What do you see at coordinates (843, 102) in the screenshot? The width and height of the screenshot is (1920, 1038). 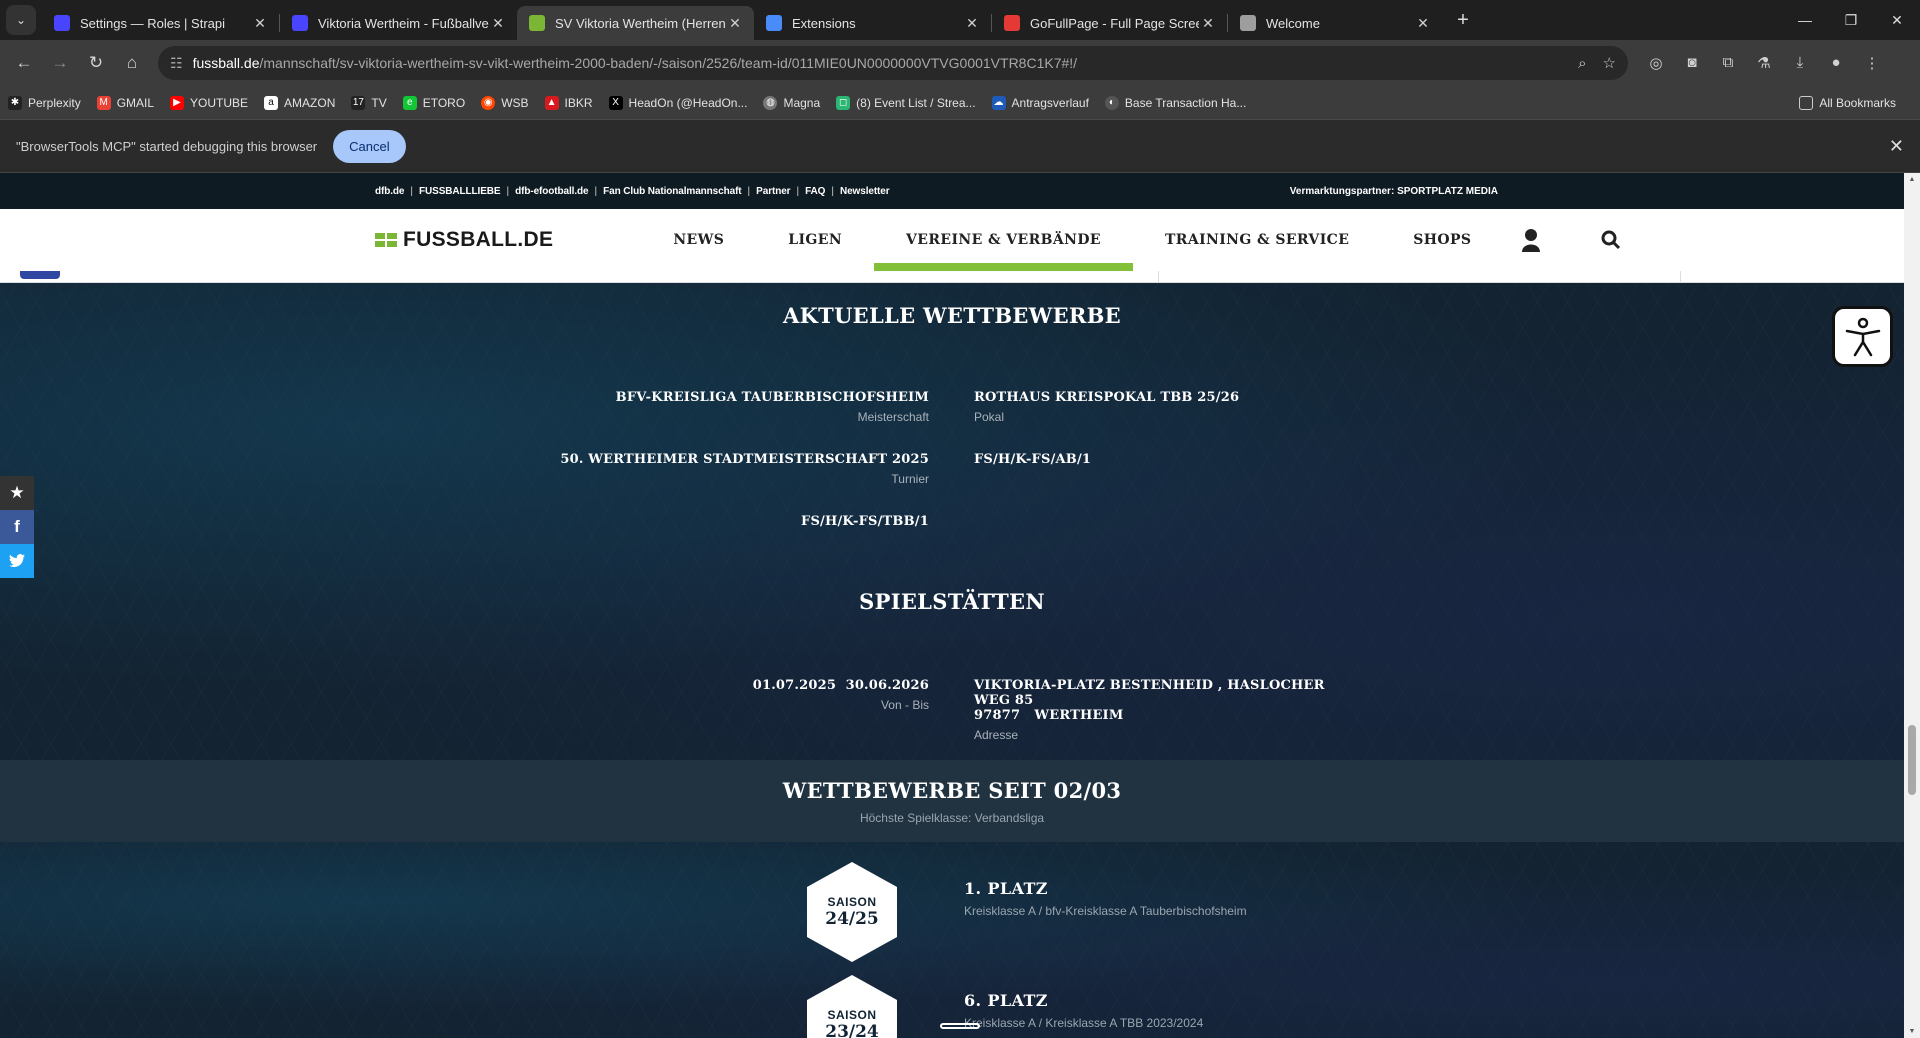 I see `event-icon: ◻` at bounding box center [843, 102].